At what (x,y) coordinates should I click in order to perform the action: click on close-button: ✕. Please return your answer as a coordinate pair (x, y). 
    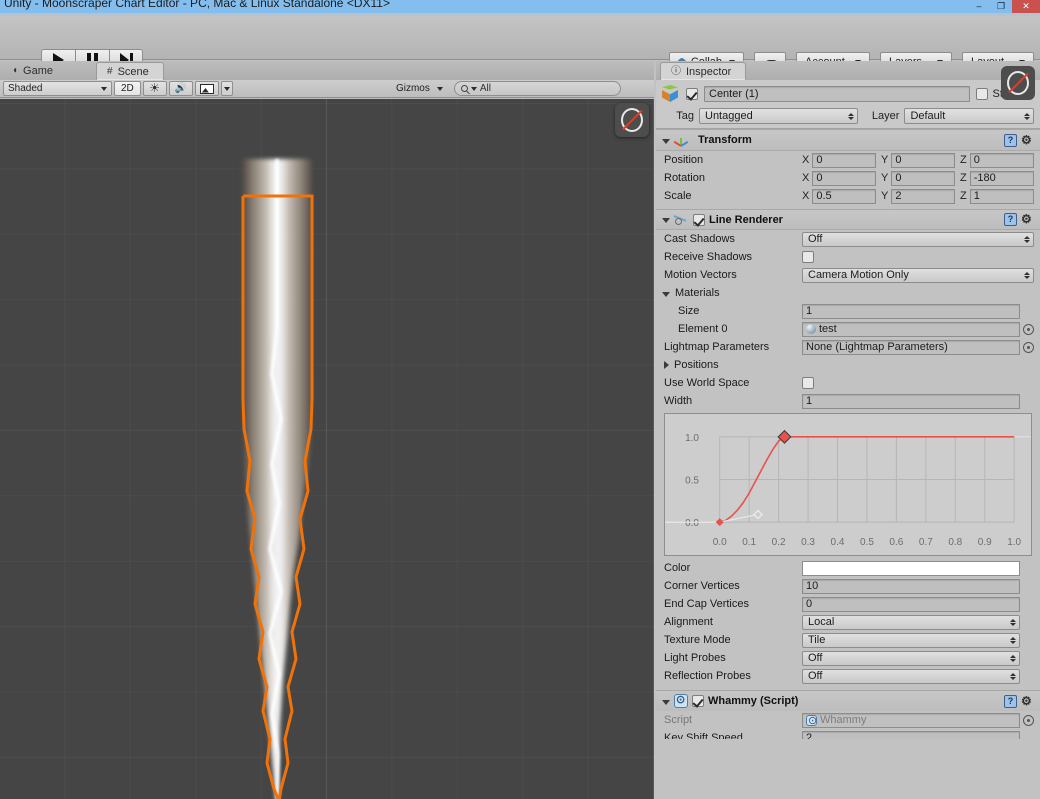
    Looking at the image, I should click on (1026, 6).